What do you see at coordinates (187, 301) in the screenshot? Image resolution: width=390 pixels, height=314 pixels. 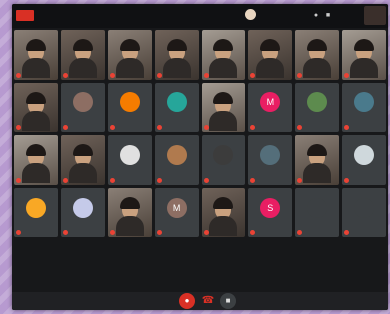 I see `mic-toggle-button: ●` at bounding box center [187, 301].